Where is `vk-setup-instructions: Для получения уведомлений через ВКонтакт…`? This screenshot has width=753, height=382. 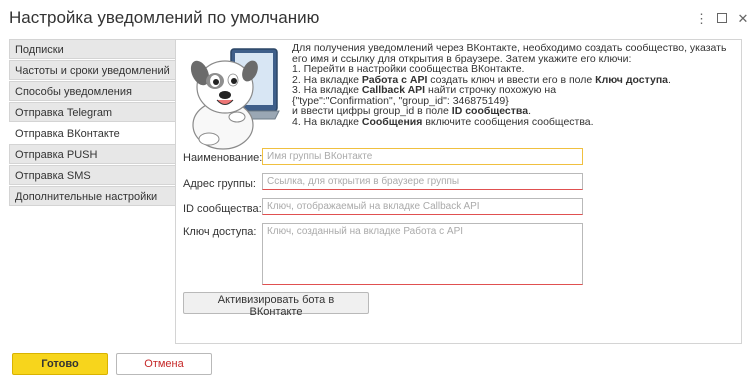
vk-setup-instructions: Для получения уведомлений через ВКонтакт… is located at coordinates (515, 85).